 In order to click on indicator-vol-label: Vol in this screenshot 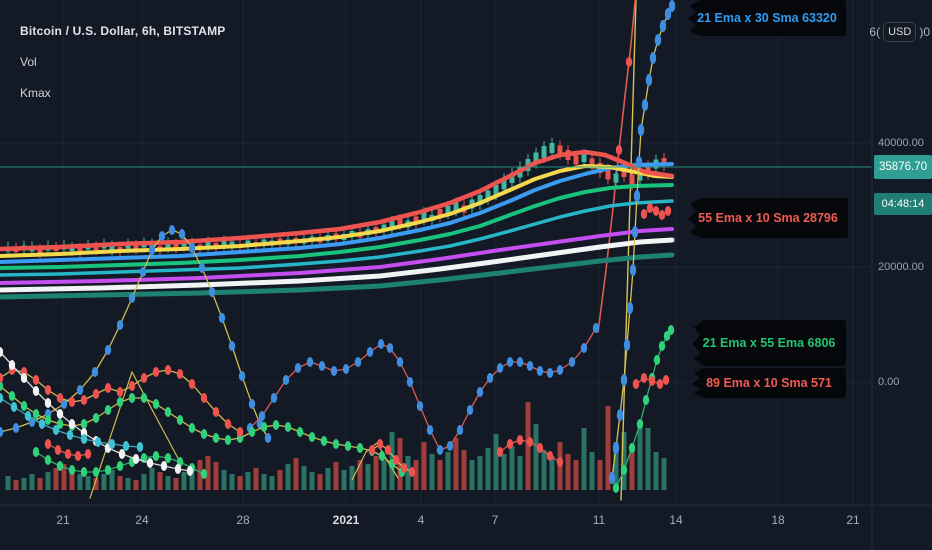, I will do `click(122, 62)`.